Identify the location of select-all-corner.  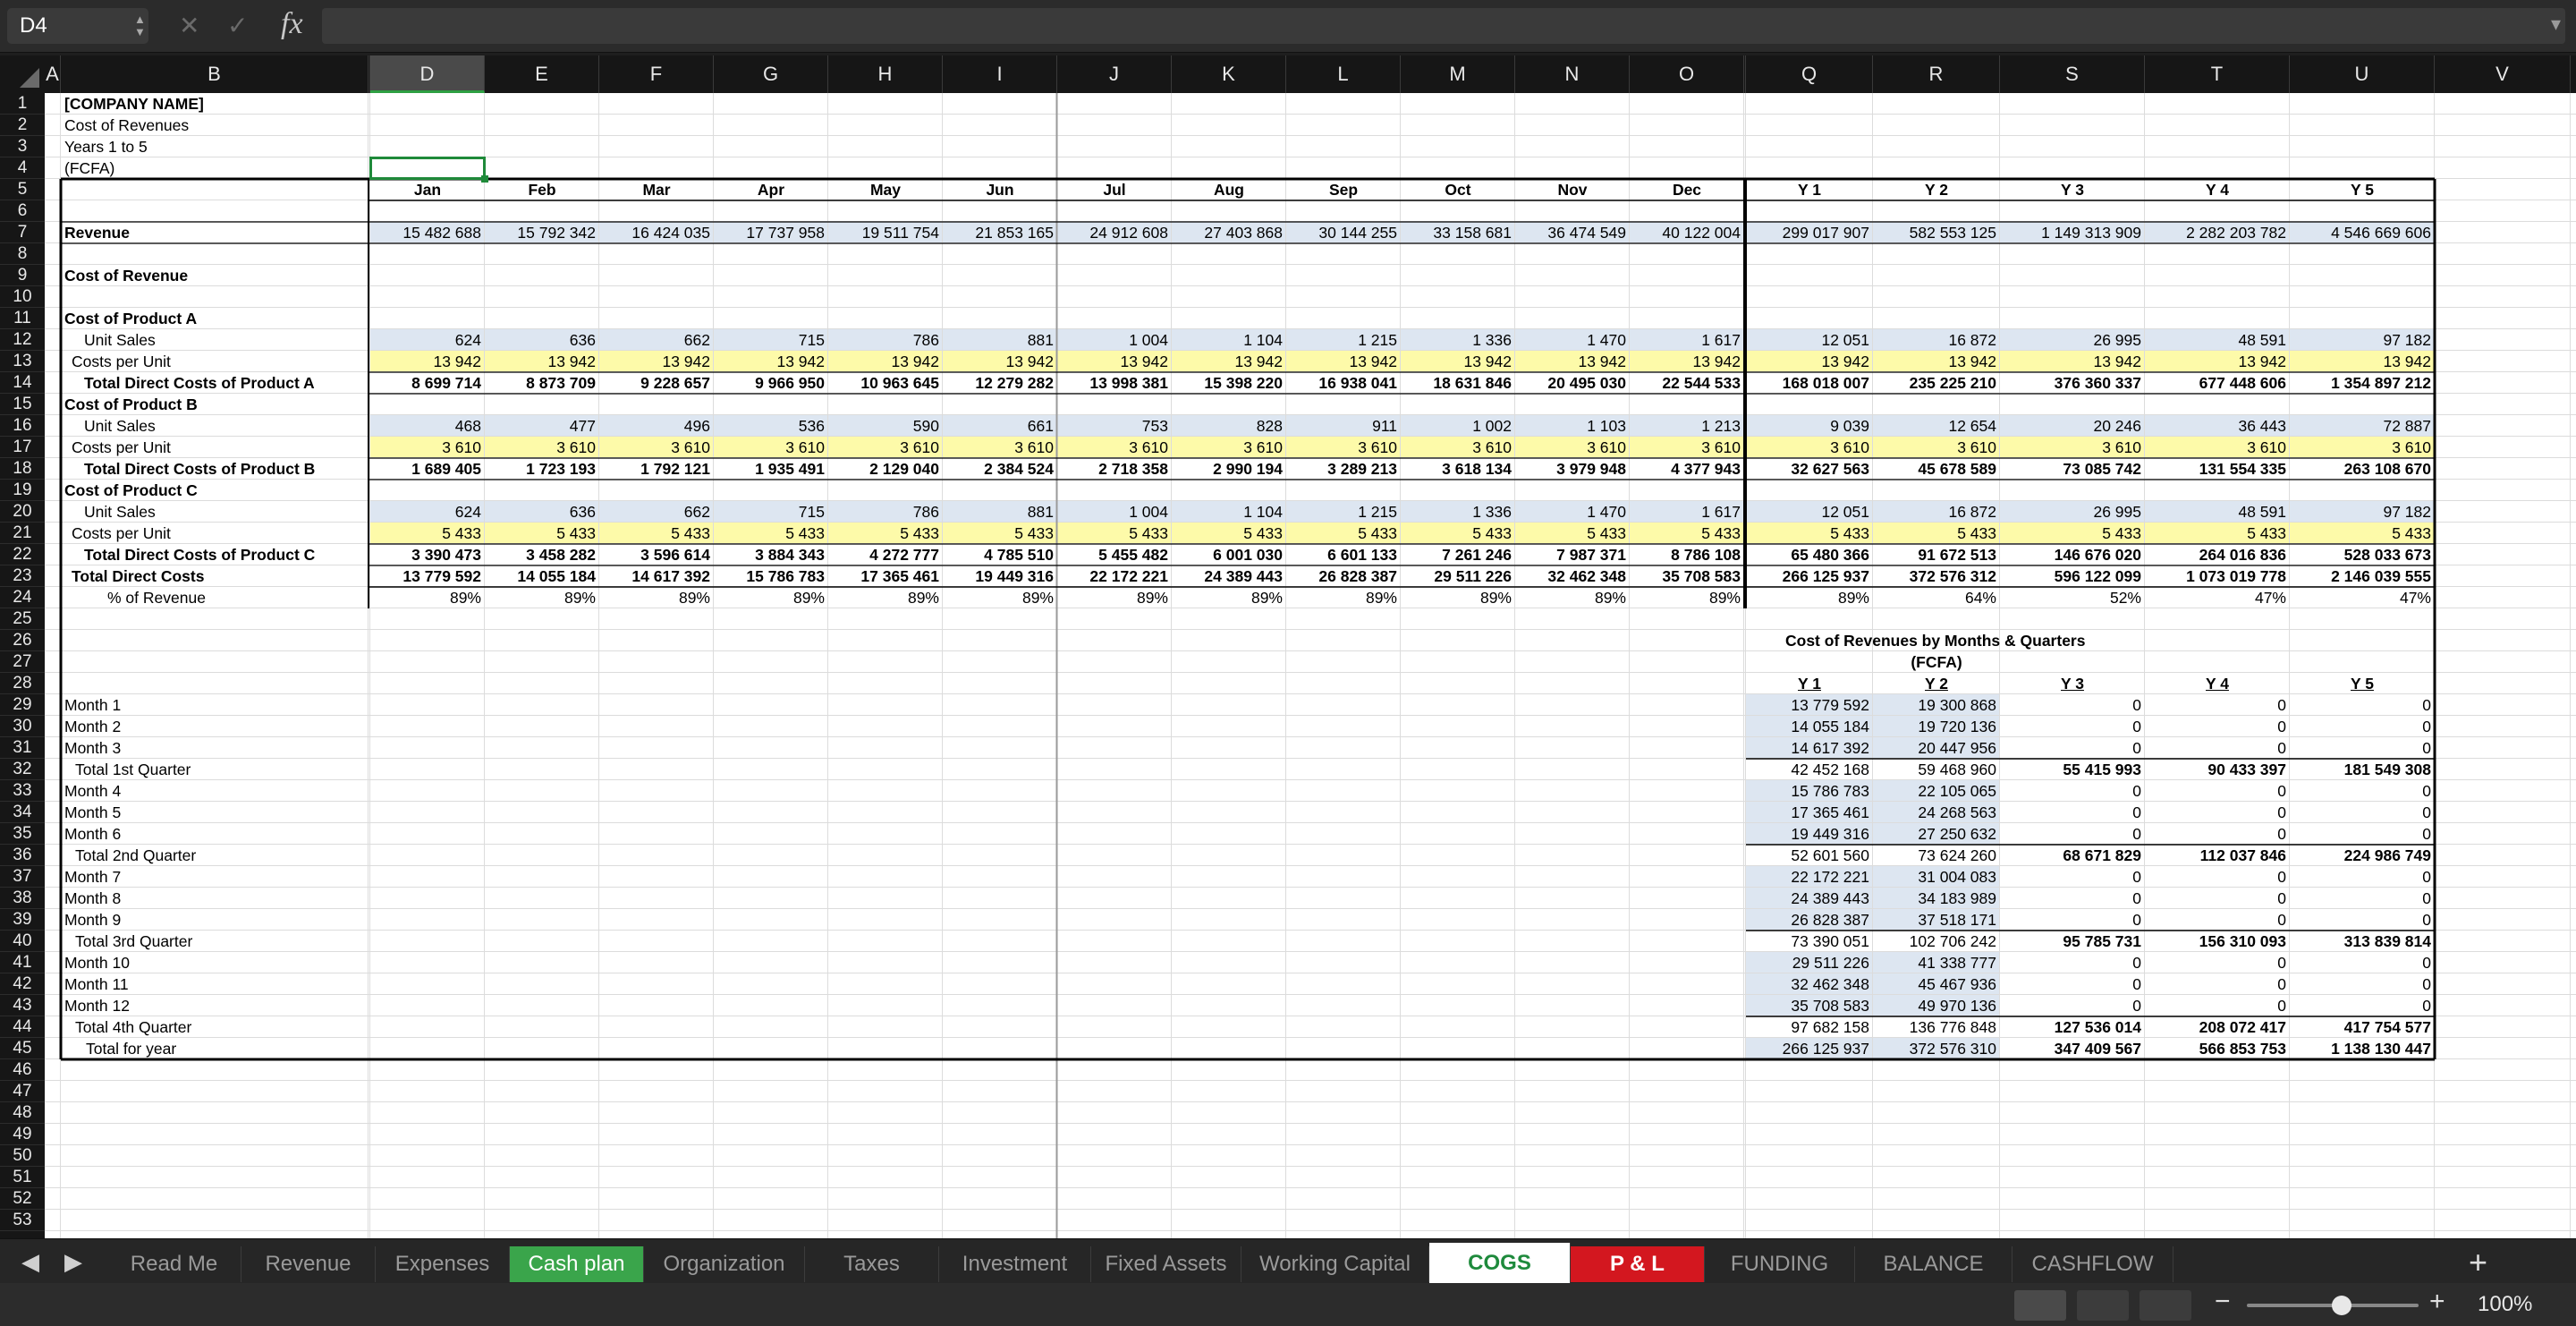
(22, 74).